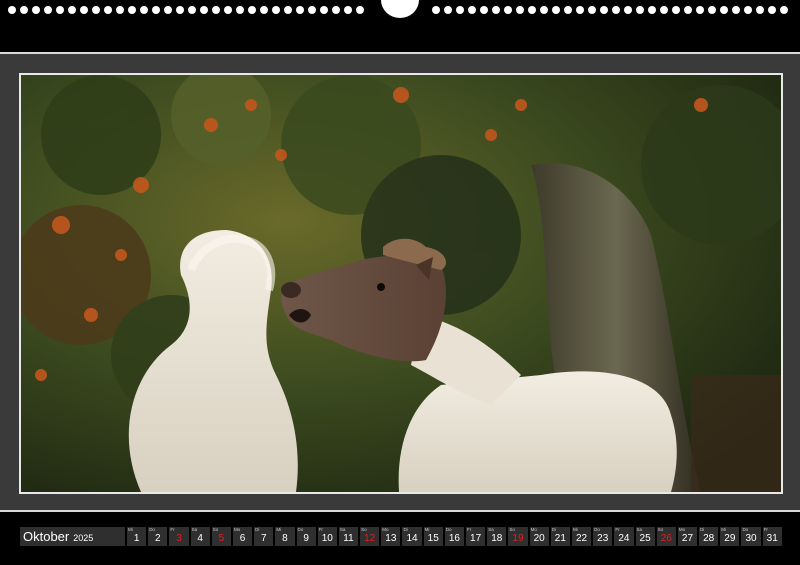  I want to click on day-cell: Mo 6, so click(242, 536).